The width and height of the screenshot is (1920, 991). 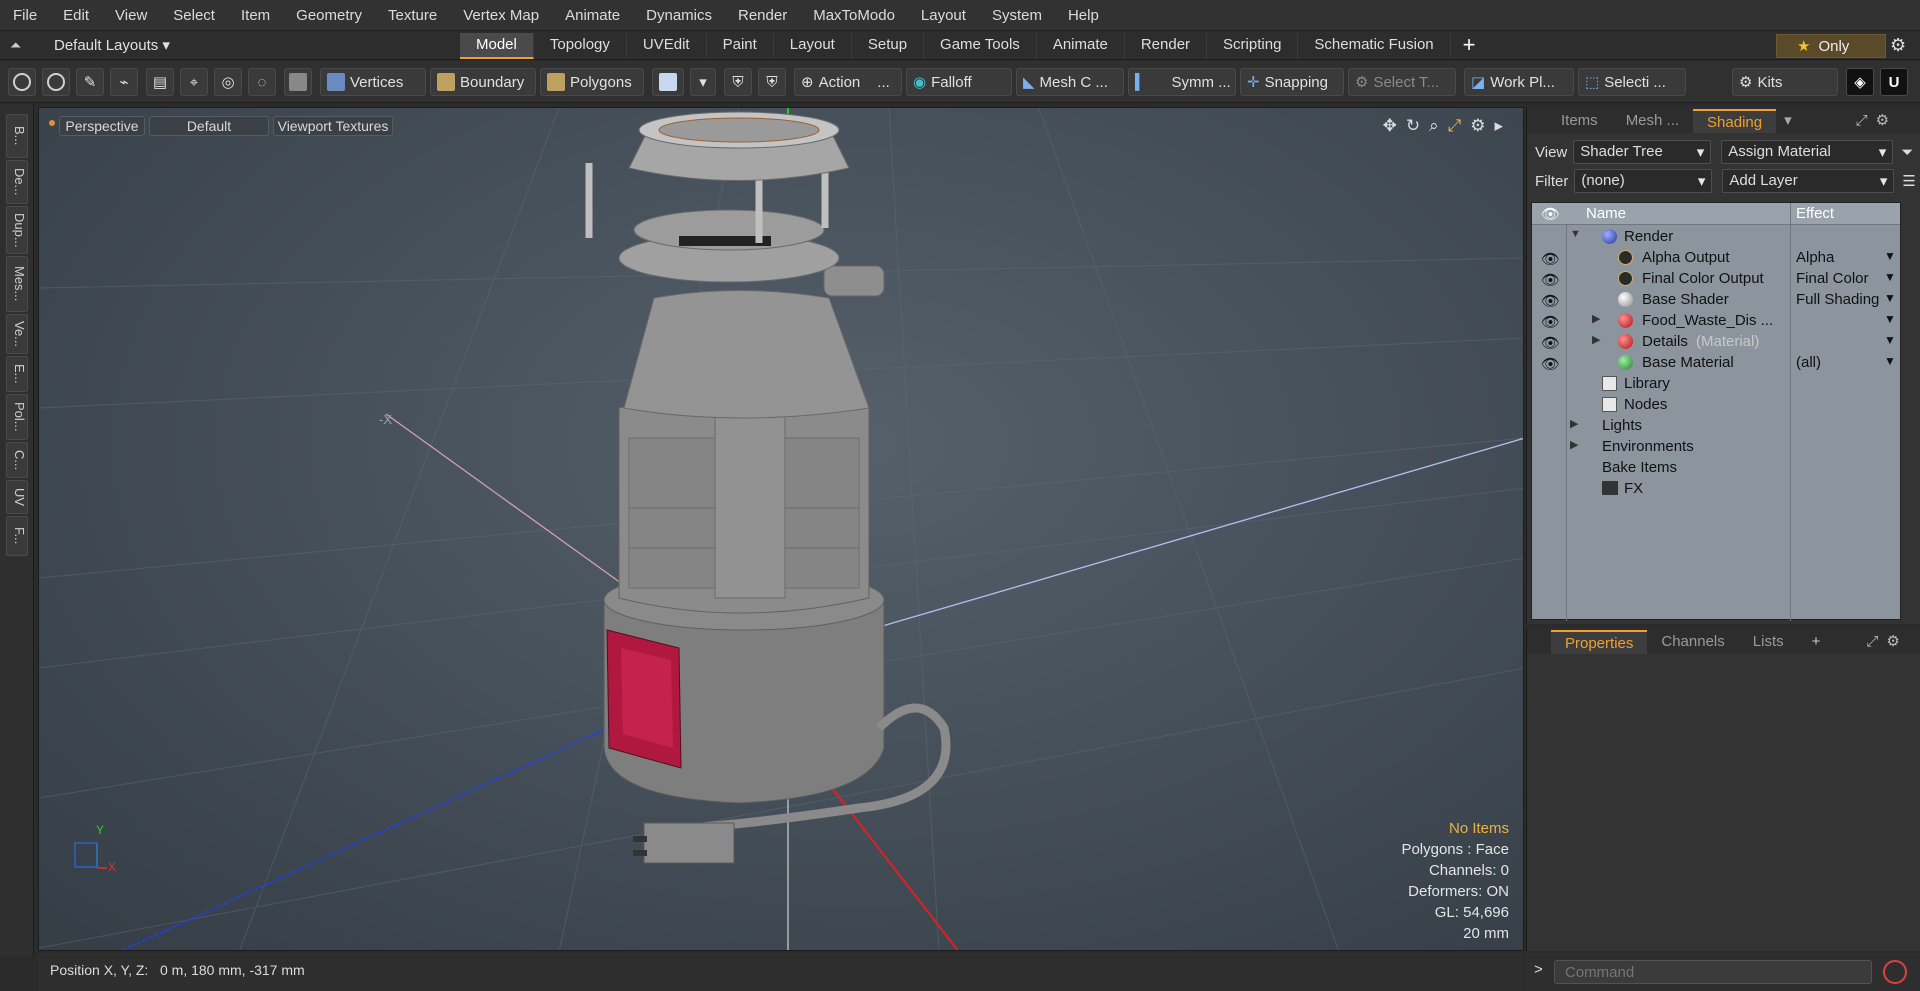 I want to click on menu-dynamics: Dynamics, so click(x=679, y=15).